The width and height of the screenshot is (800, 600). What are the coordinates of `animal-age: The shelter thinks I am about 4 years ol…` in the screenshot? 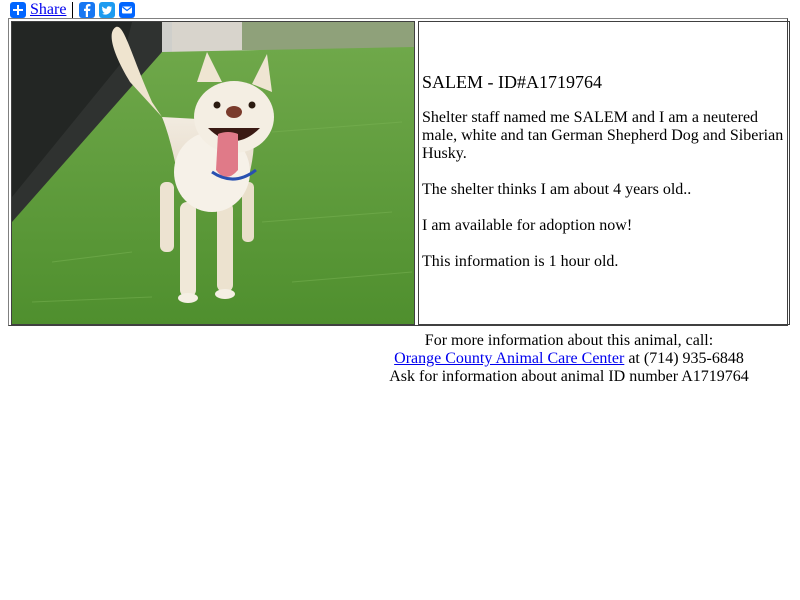 It's located at (557, 189).